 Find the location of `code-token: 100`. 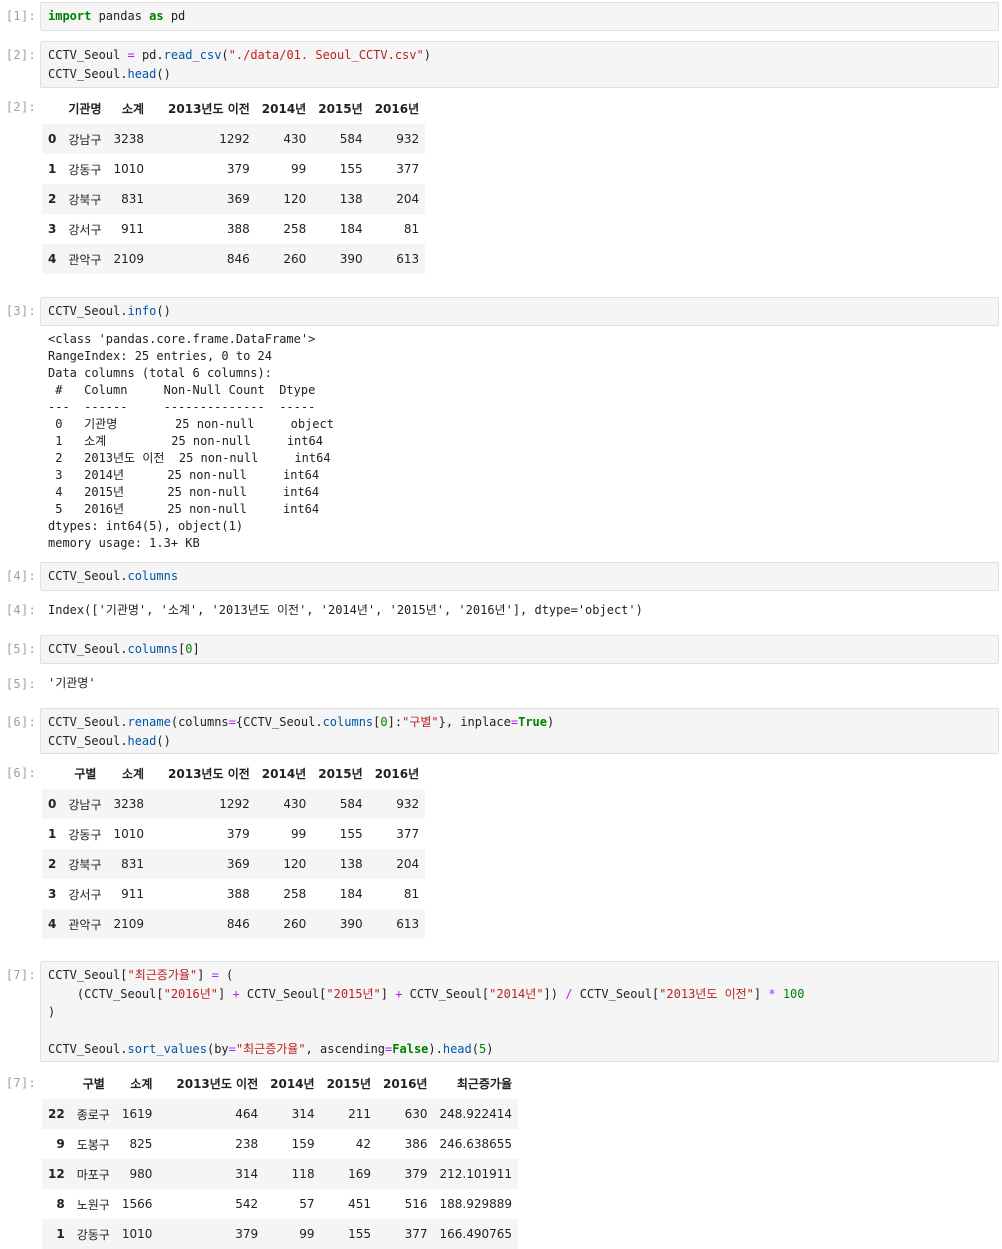

code-token: 100 is located at coordinates (793, 993).